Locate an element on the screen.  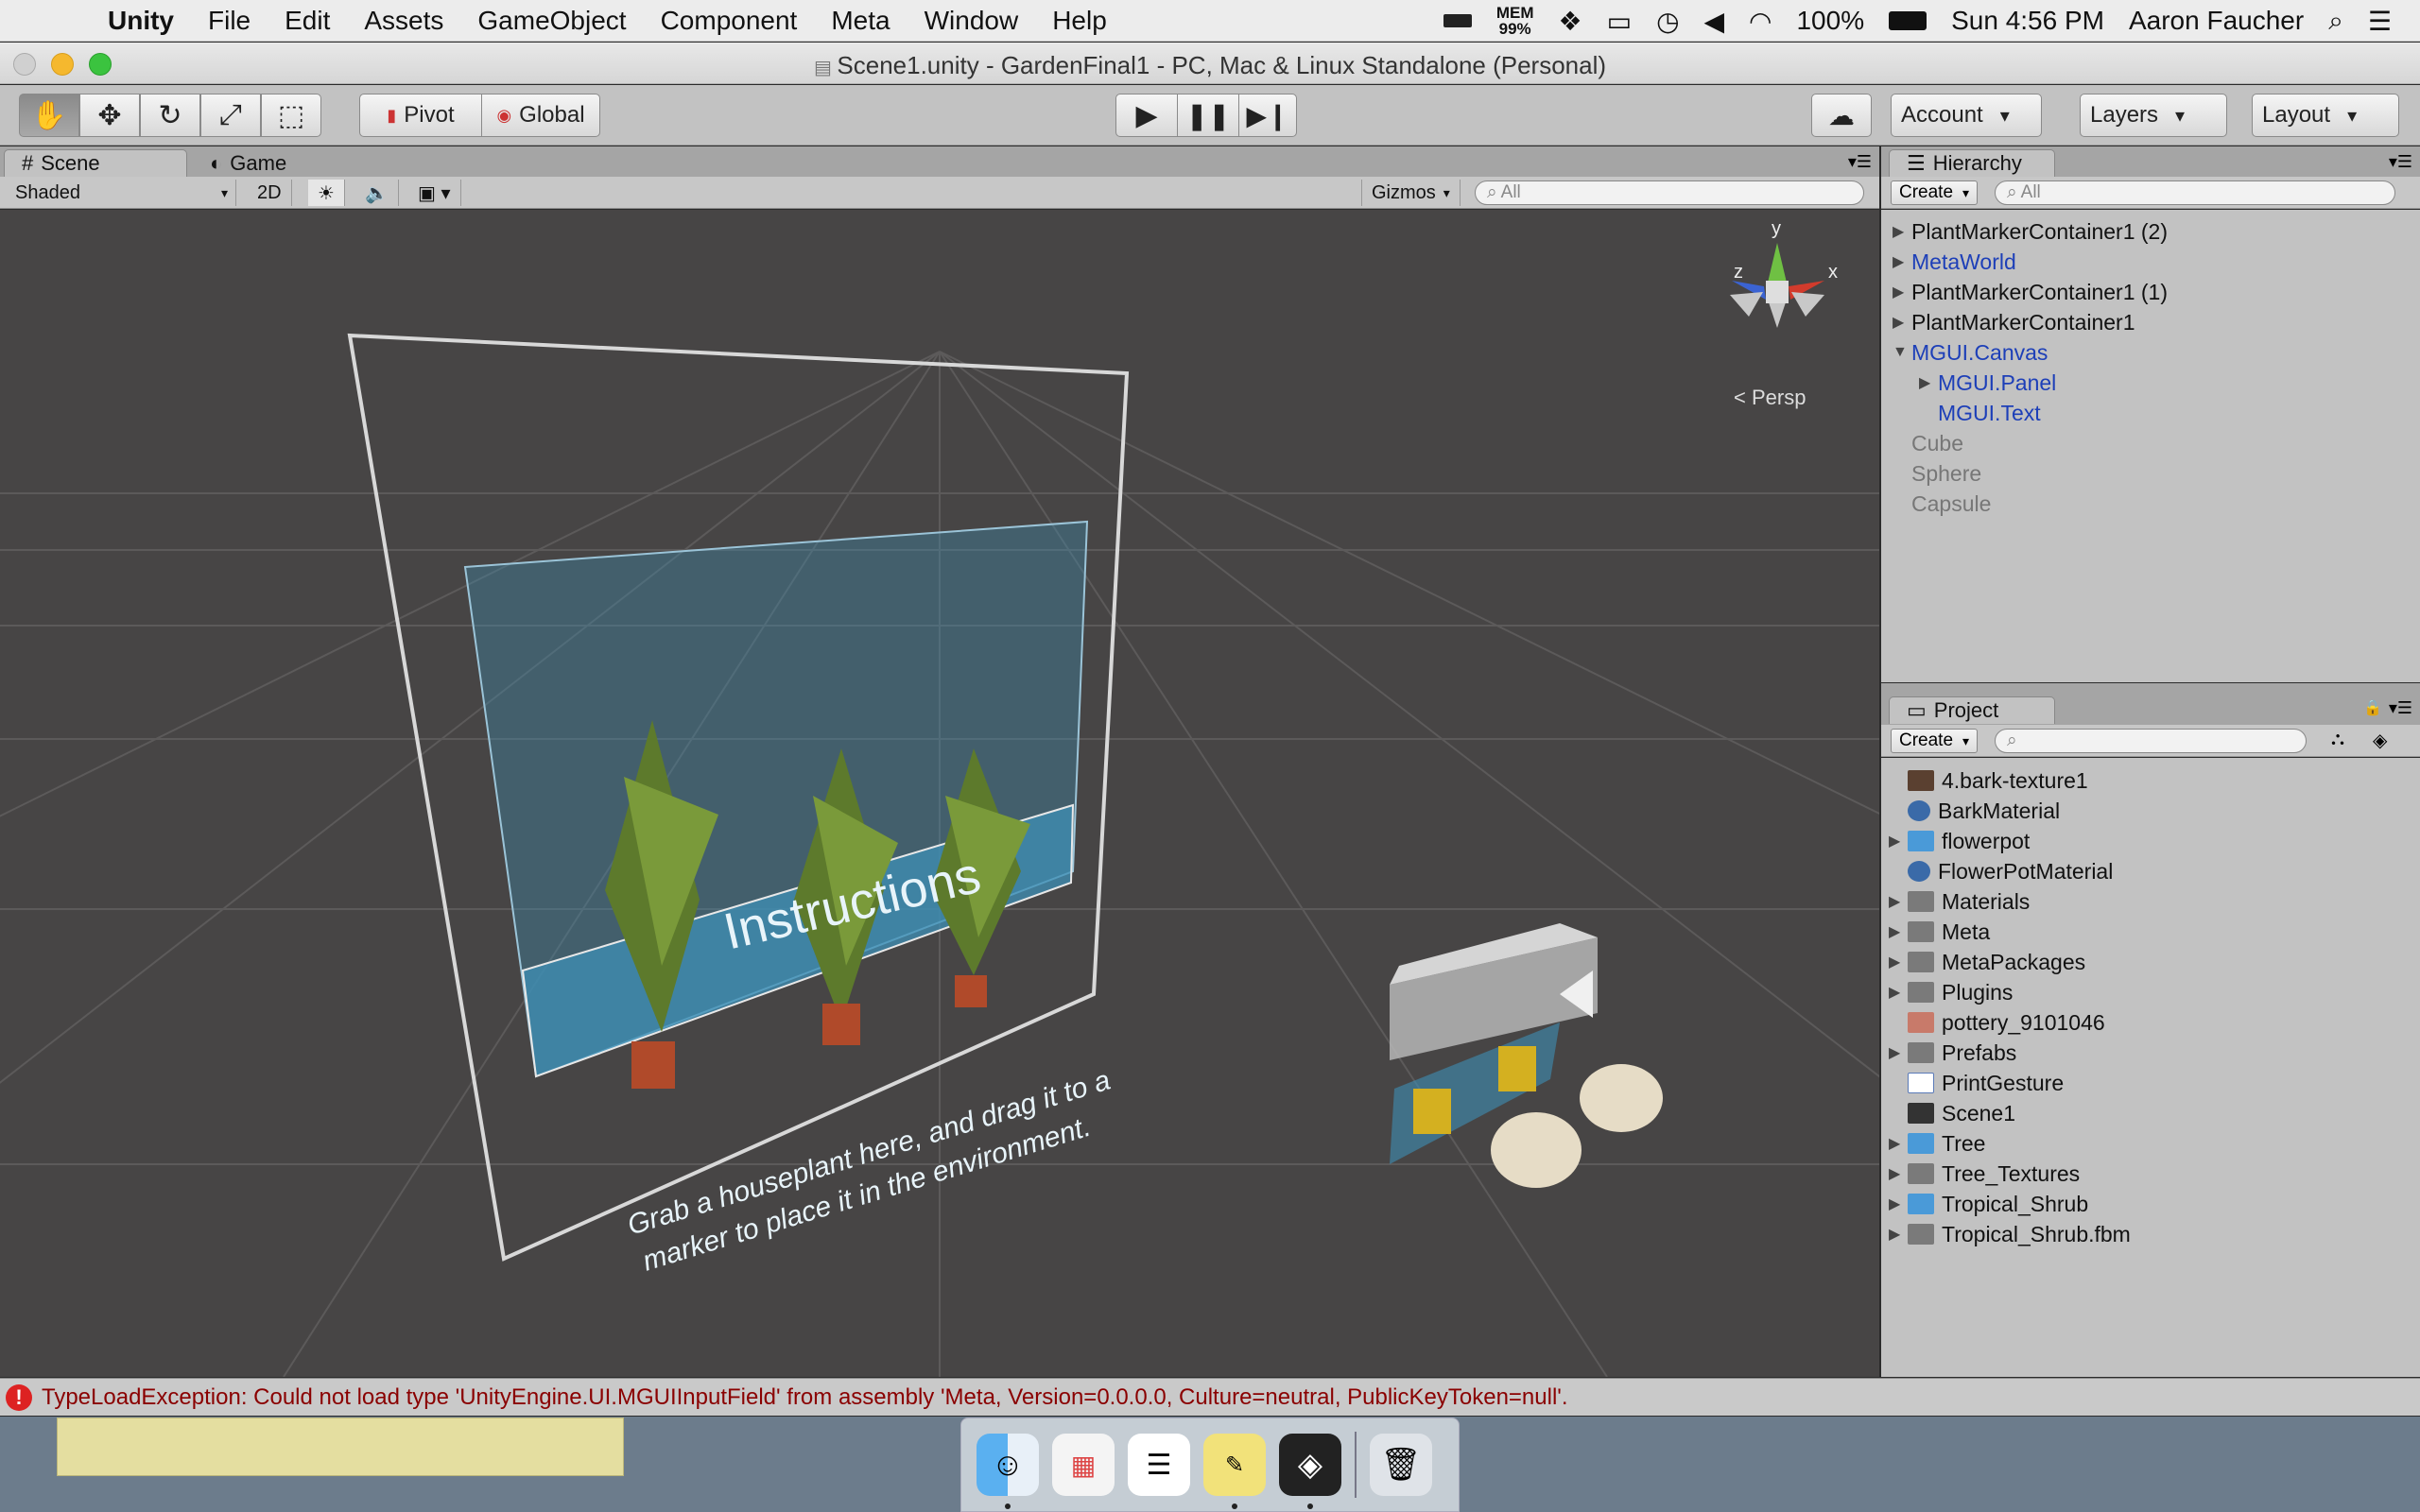
hierarchy-item: Cube is located at coordinates (1937, 443).